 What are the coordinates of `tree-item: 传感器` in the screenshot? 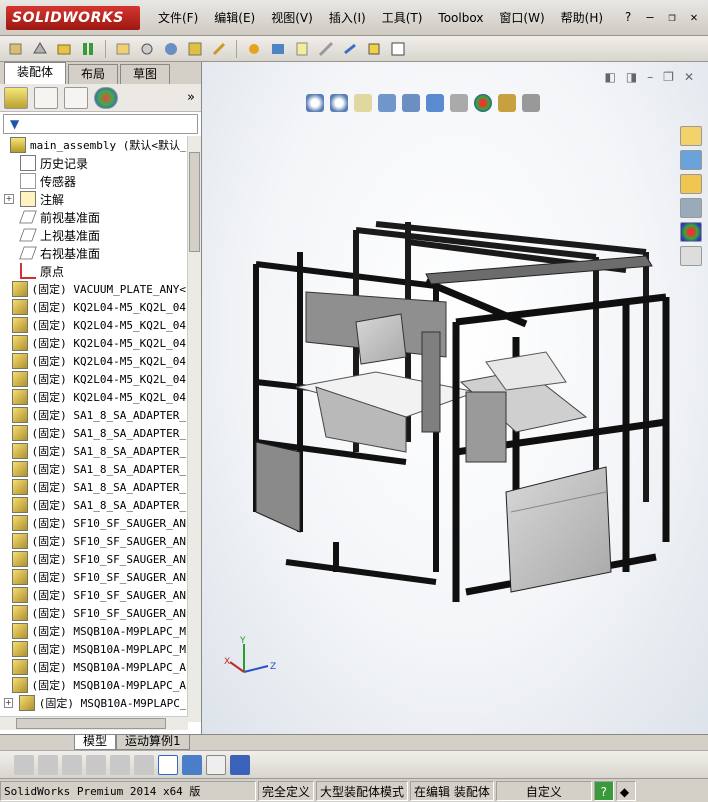 It's located at (93, 181).